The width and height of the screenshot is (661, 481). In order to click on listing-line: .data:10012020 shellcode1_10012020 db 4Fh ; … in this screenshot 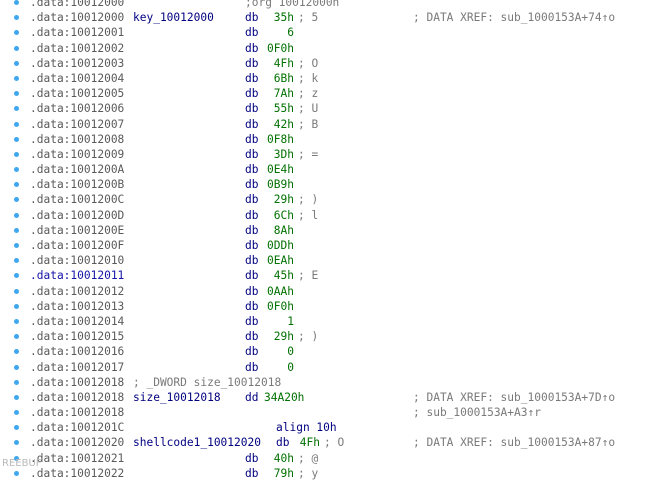, I will do `click(330, 442)`.